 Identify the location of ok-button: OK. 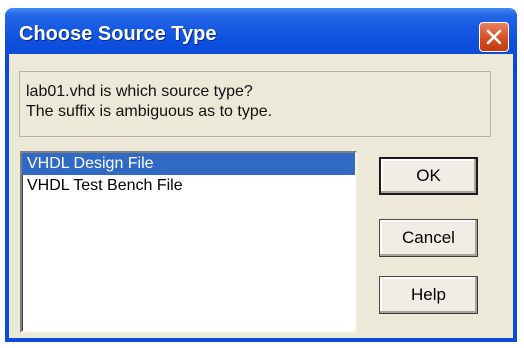
(428, 176).